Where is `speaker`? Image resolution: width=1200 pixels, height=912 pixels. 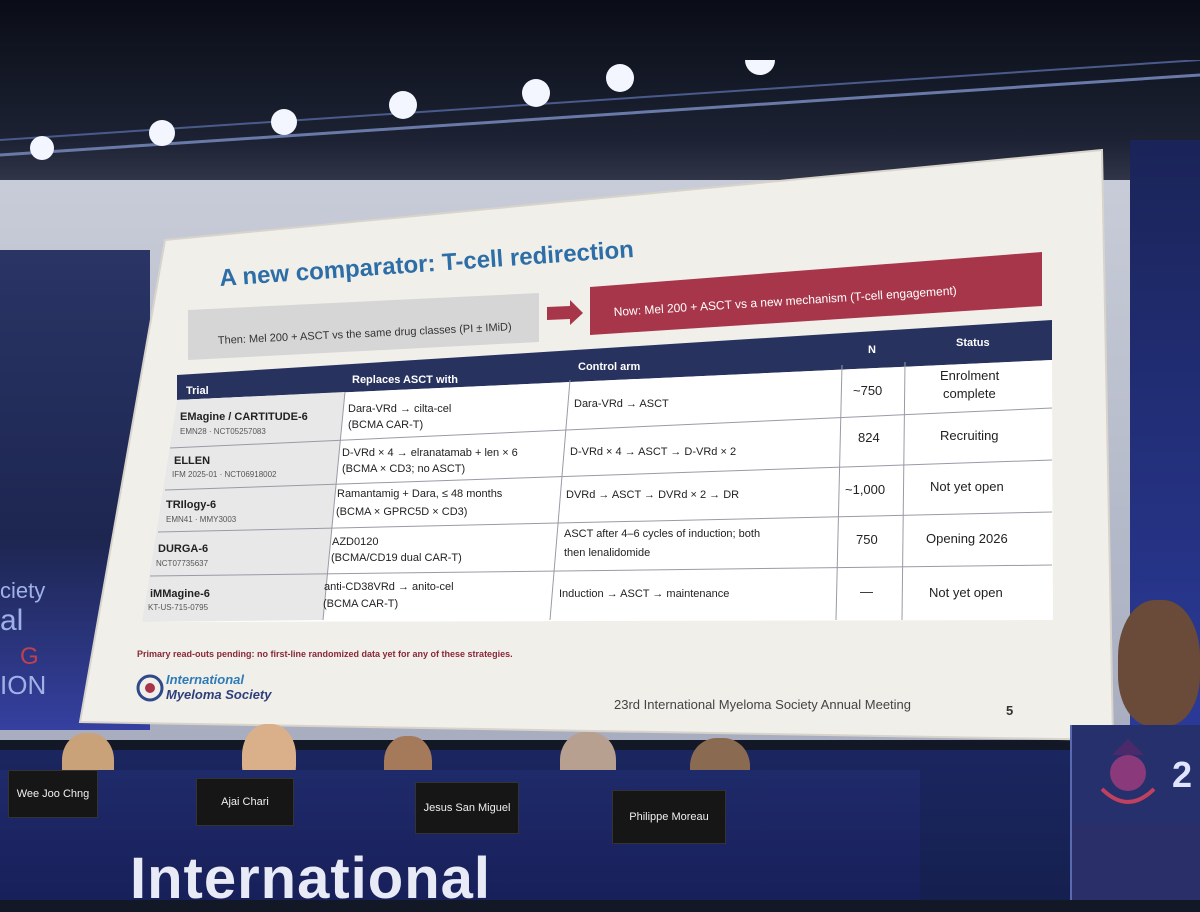 speaker is located at coordinates (1159, 663).